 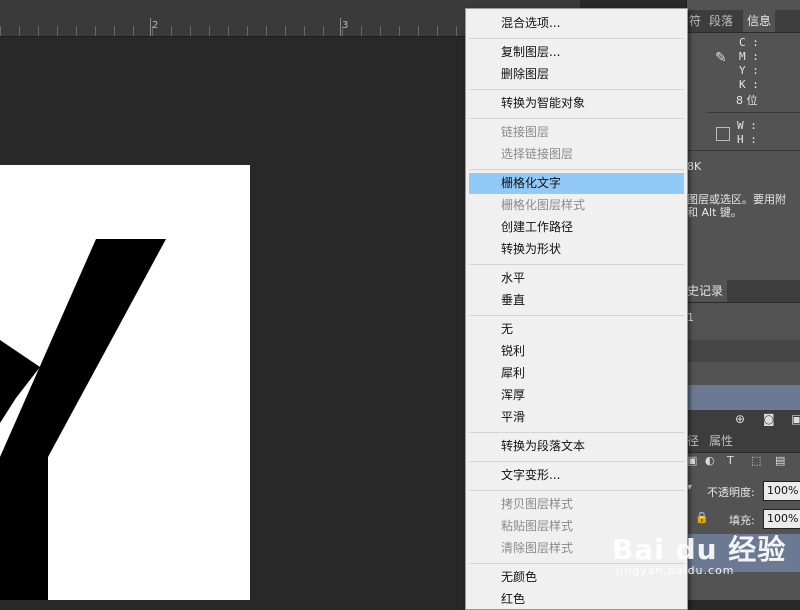 What do you see at coordinates (576, 417) in the screenshot?
I see `menu-item: 平滑` at bounding box center [576, 417].